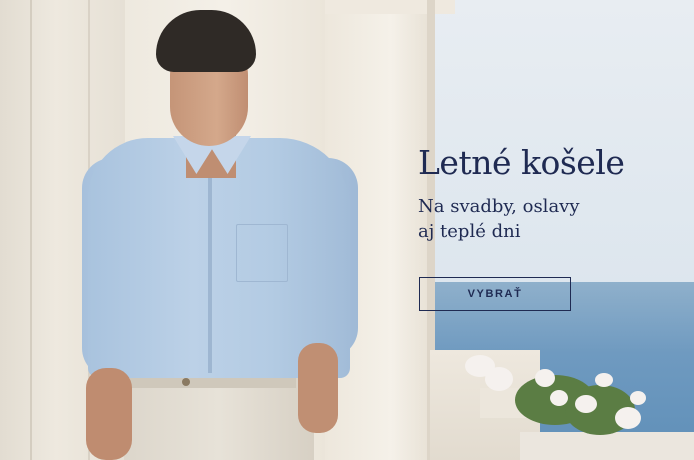 This screenshot has height=460, width=694. I want to click on select-button: VYBRAŤ, so click(495, 294).